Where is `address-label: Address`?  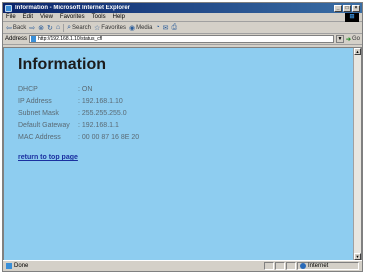 address-label: Address is located at coordinates (16, 39).